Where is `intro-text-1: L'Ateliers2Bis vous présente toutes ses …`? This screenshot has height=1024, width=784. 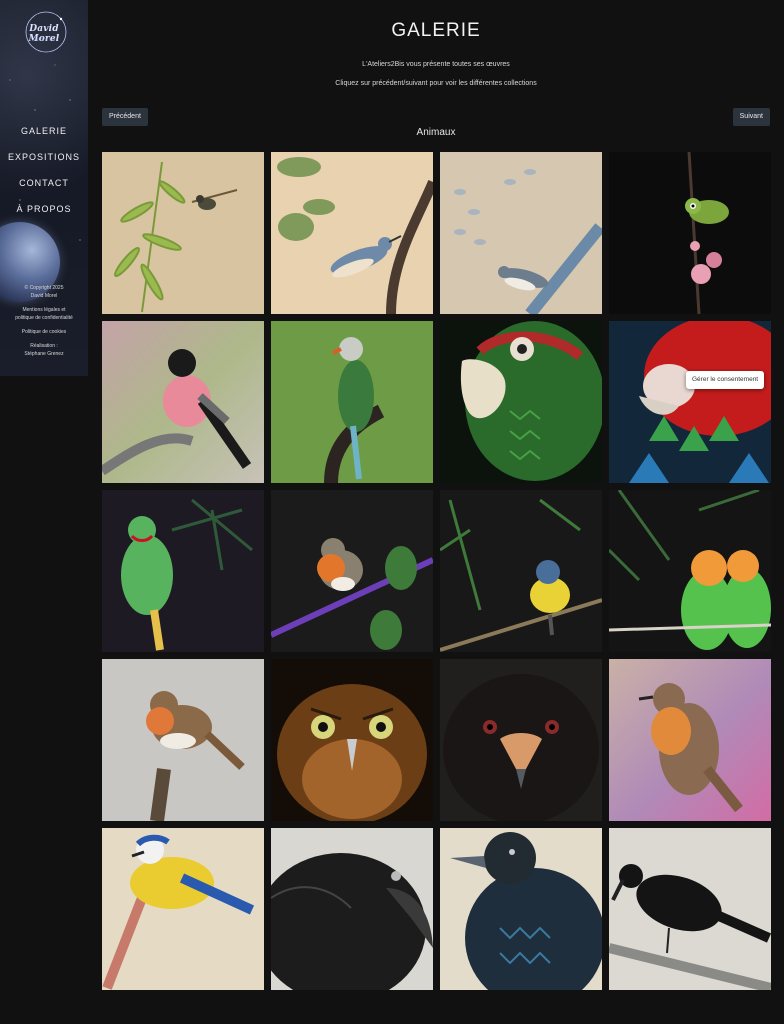
intro-text-1: L'Ateliers2Bis vous présente toutes ses … is located at coordinates (436, 64).